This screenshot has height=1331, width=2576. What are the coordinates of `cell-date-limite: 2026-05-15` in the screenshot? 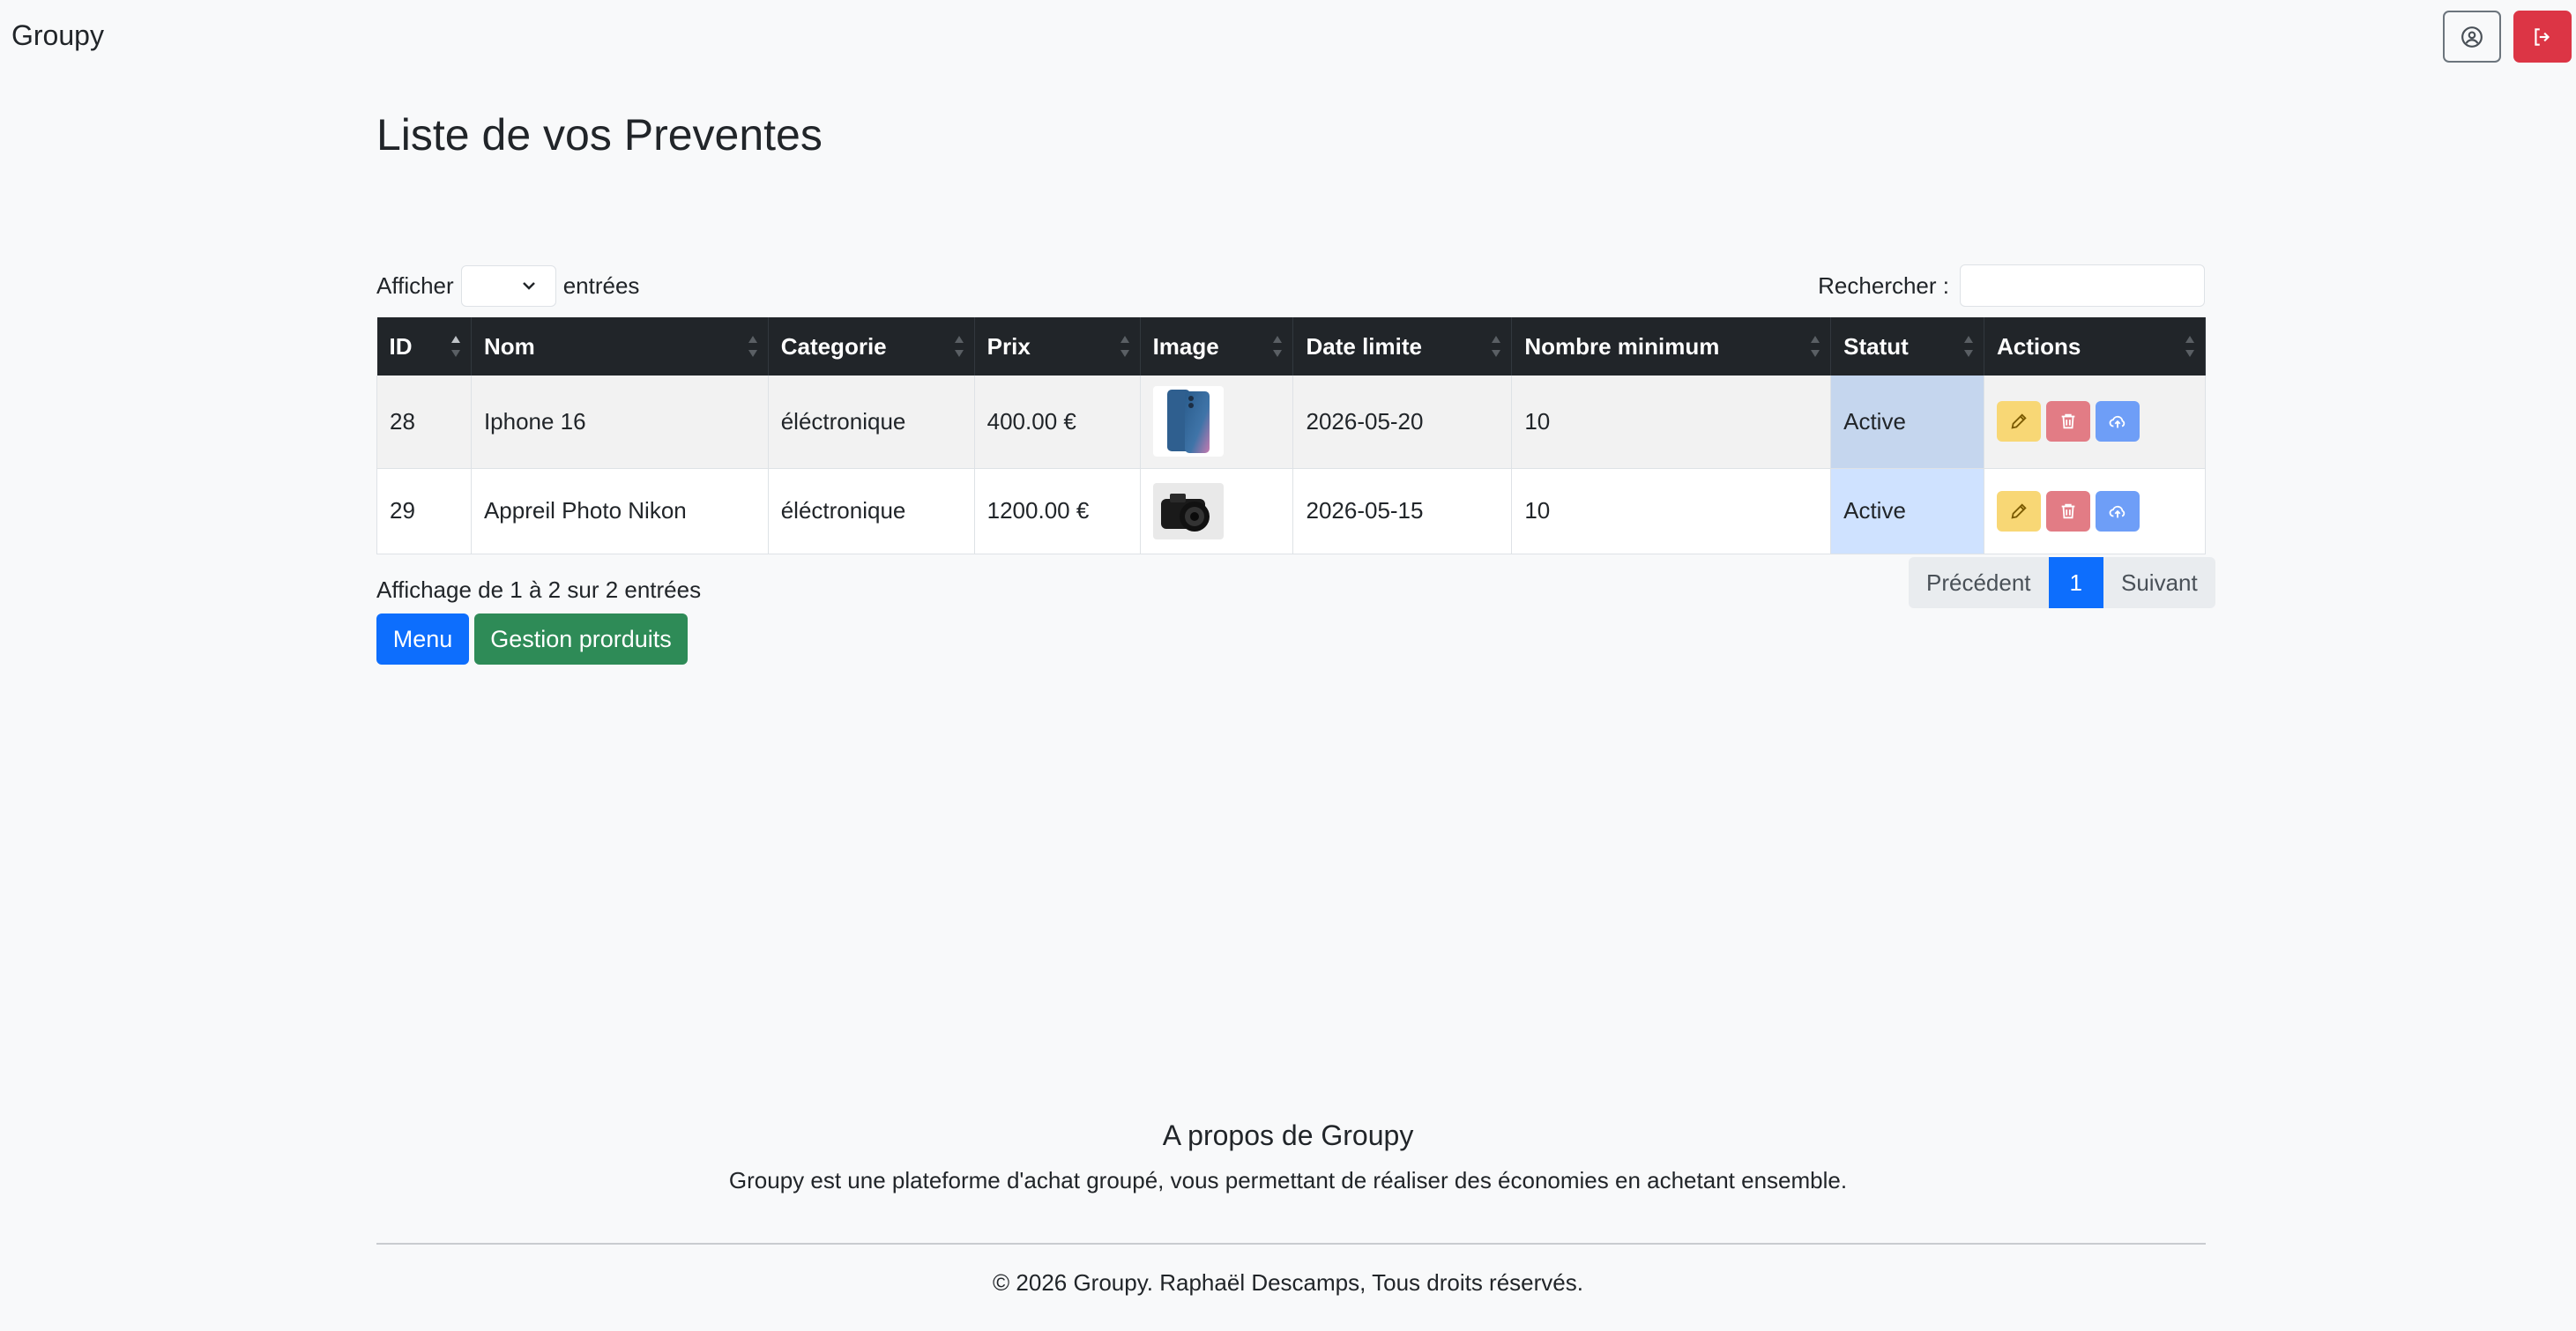 It's located at (1403, 511).